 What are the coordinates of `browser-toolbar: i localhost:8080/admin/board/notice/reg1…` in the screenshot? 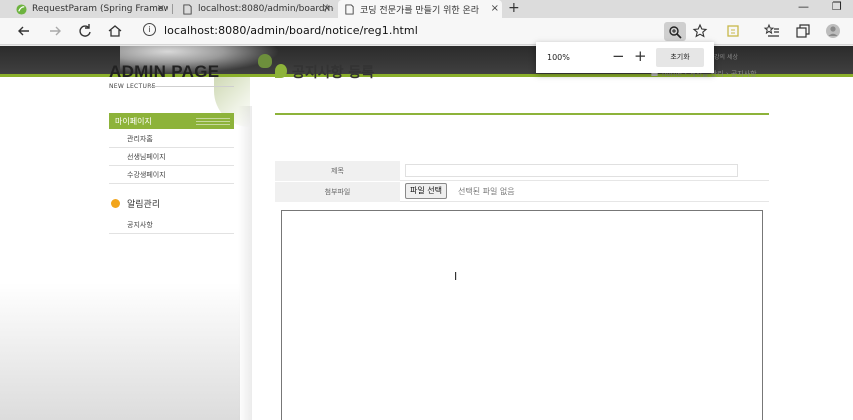 It's located at (426, 31).